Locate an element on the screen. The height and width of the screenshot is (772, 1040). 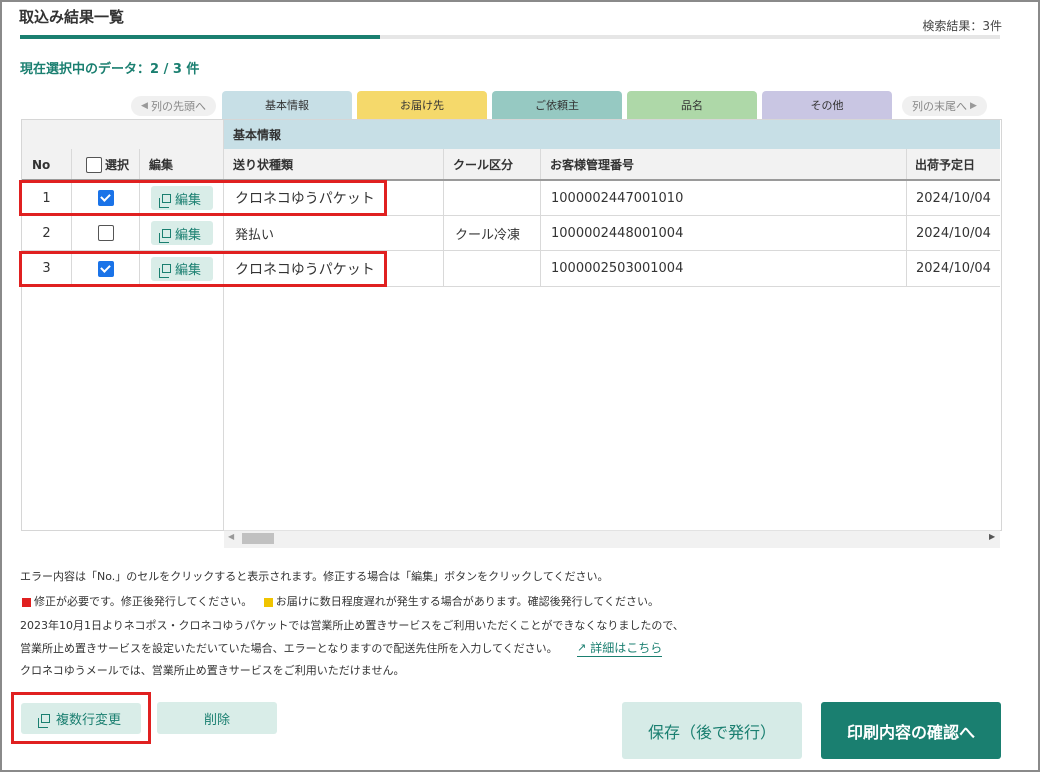
edit-label: 編集 is located at coordinates (187, 235).